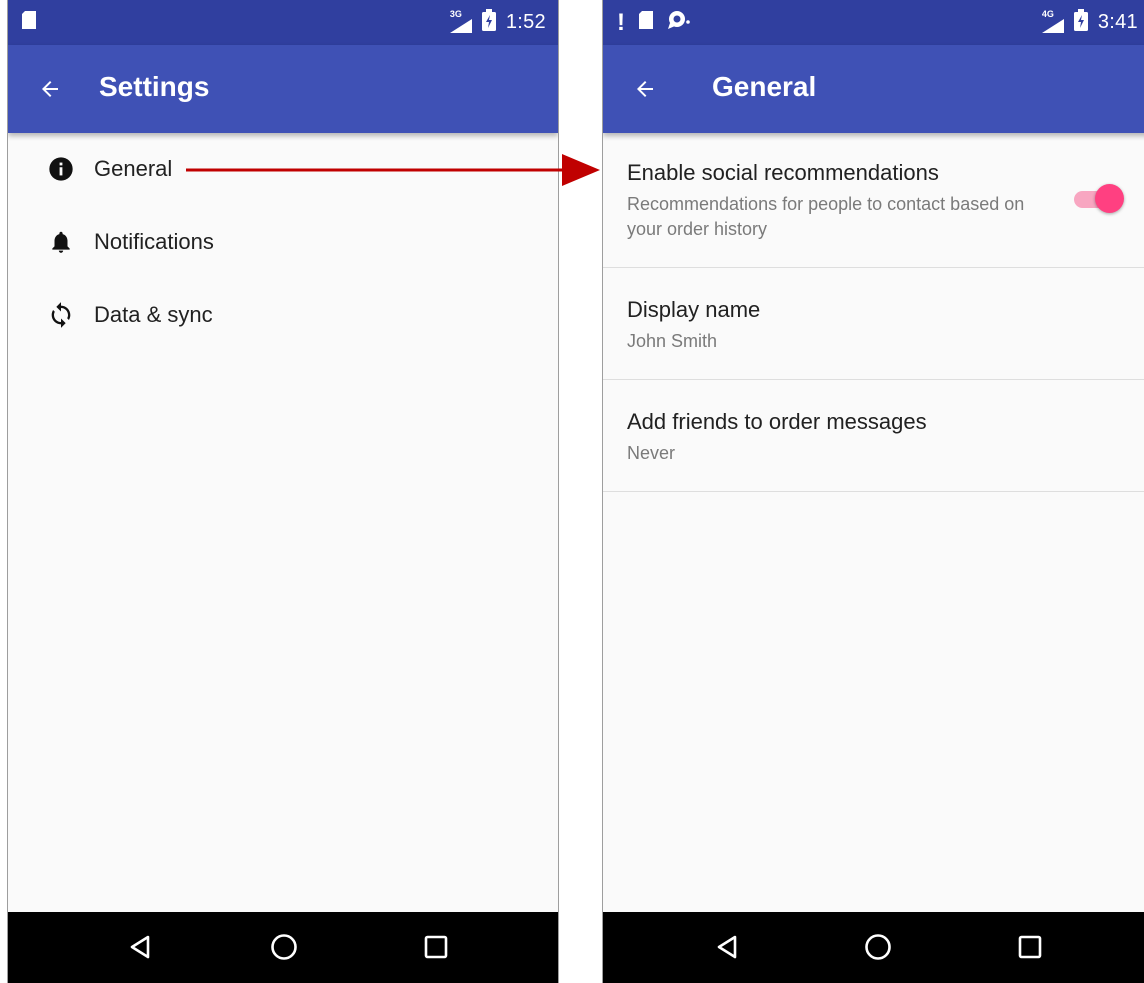 This screenshot has height=983, width=1144. I want to click on page-title: Settings, so click(154, 86).